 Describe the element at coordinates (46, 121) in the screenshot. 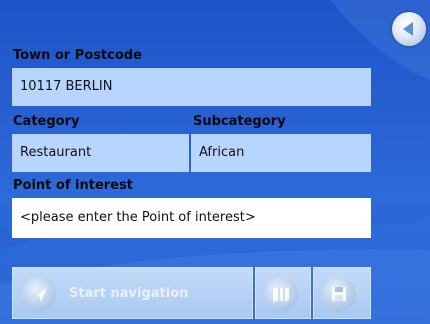

I see `category-label: Category` at that location.